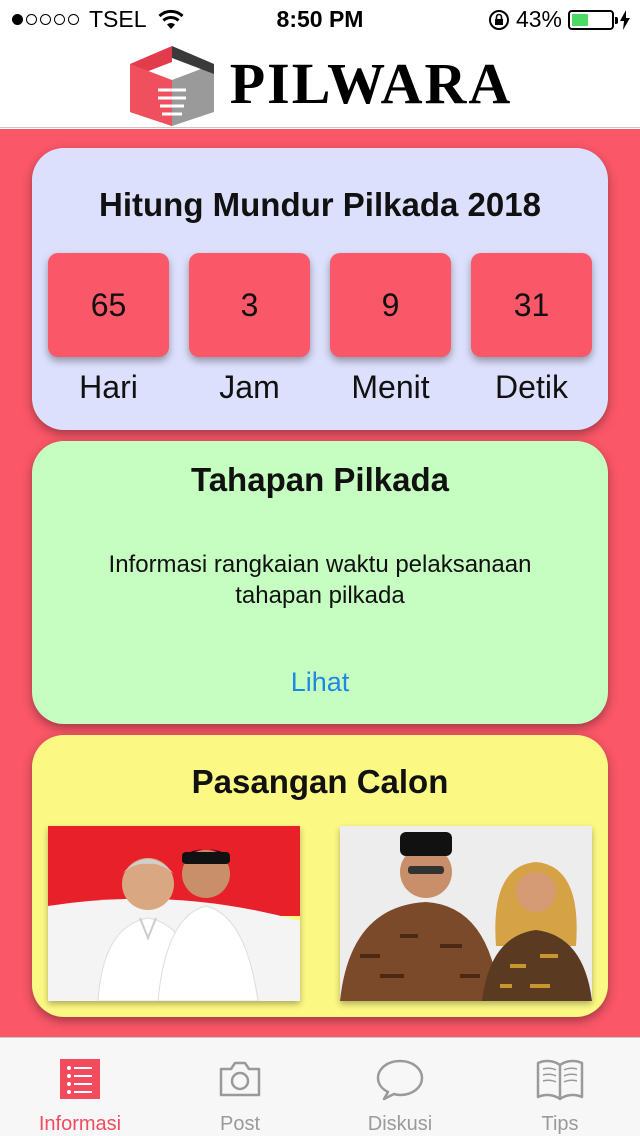  I want to click on tab-diskusi-label: Diskusi, so click(400, 1124).